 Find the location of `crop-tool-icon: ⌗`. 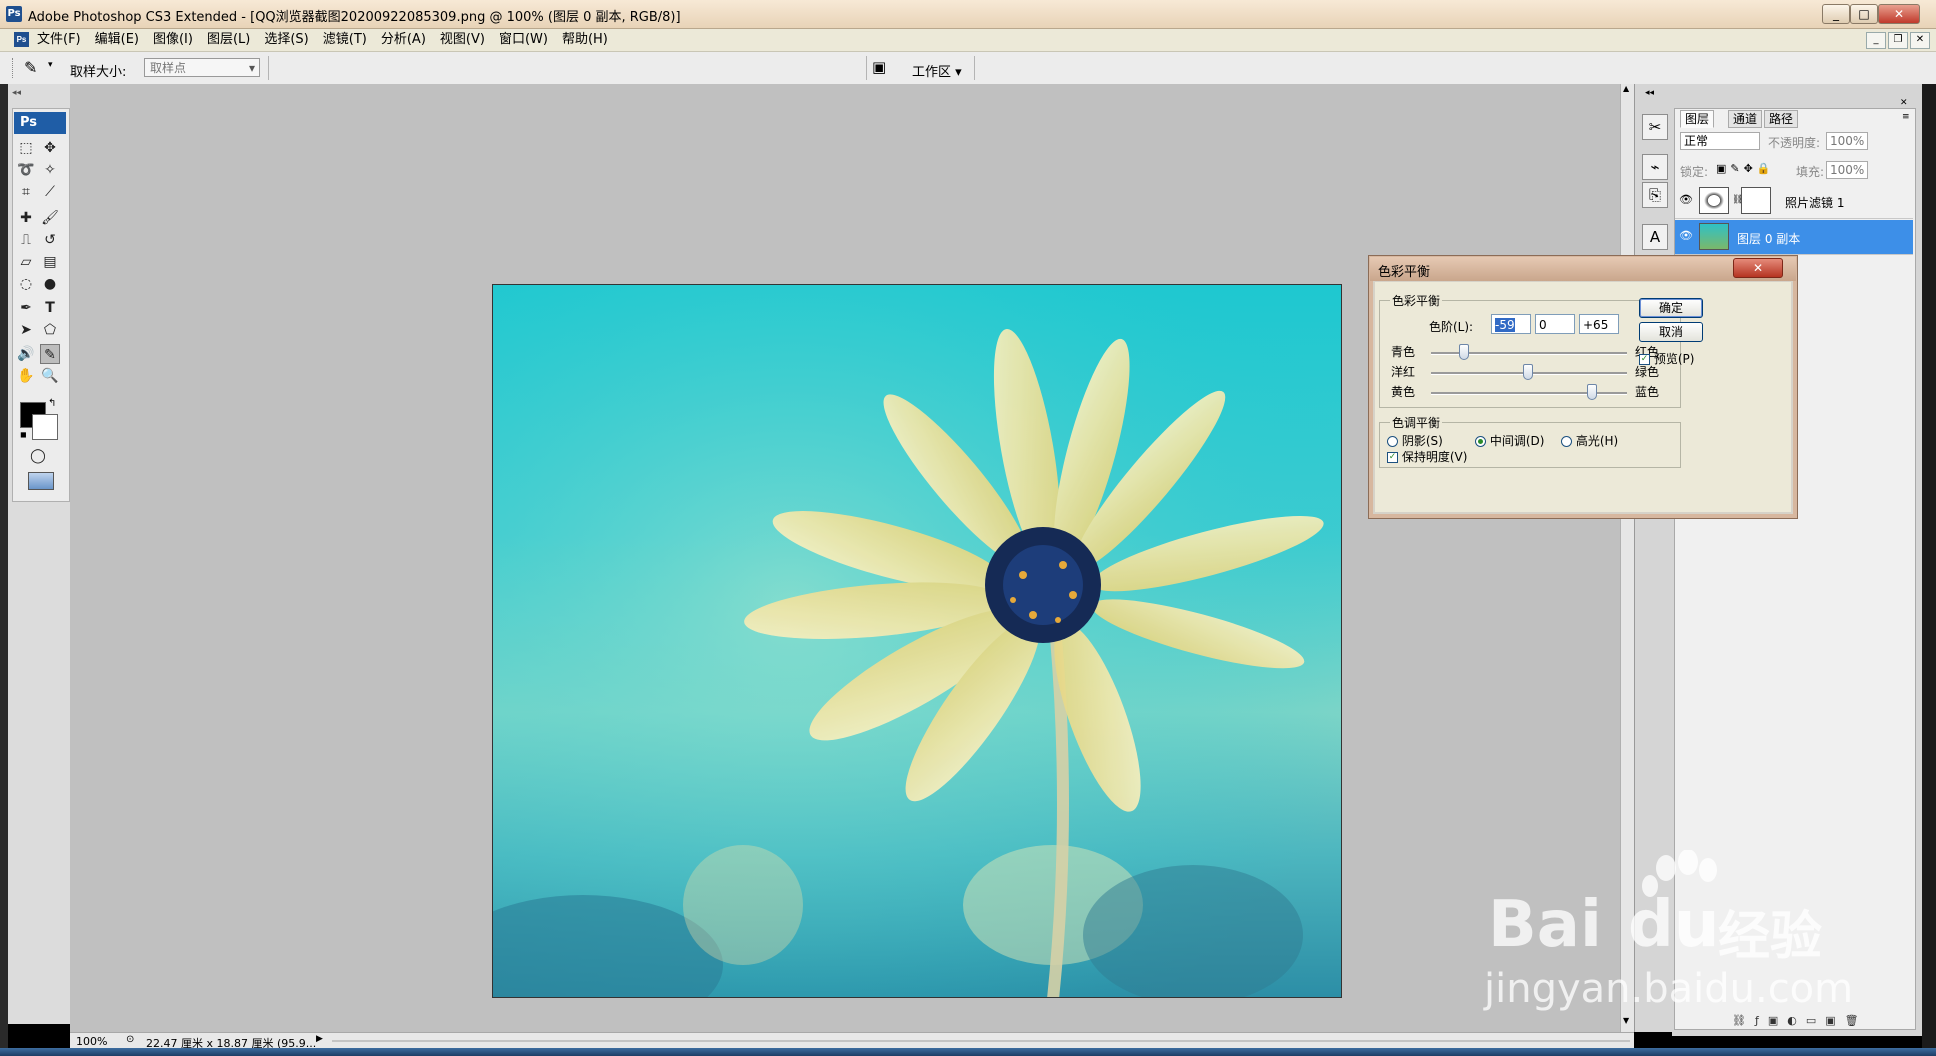

crop-tool-icon: ⌗ is located at coordinates (26, 192).